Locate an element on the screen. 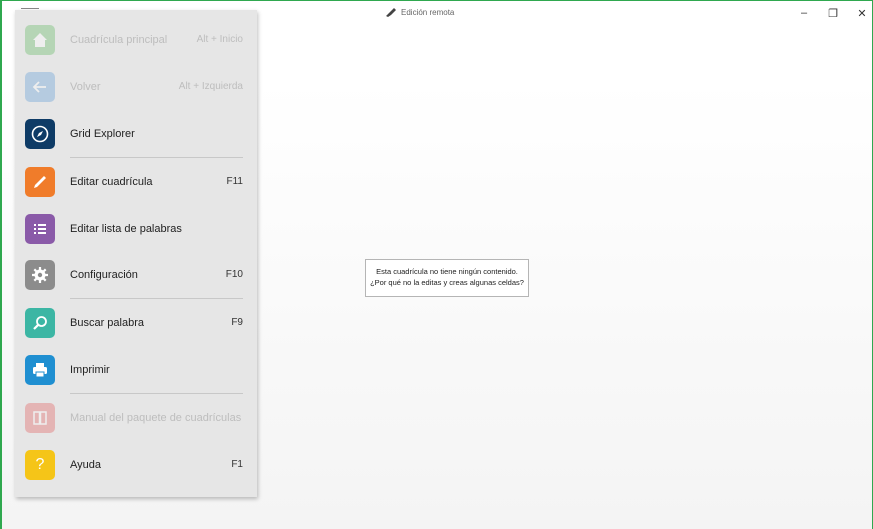  menu-item-shortcut: Alt + Inicio is located at coordinates (219, 39).